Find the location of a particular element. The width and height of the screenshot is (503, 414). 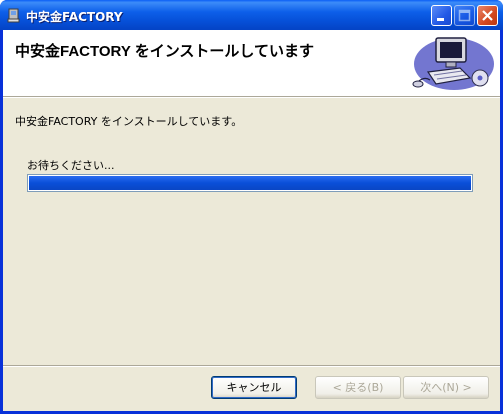

close-button is located at coordinates (487, 15).